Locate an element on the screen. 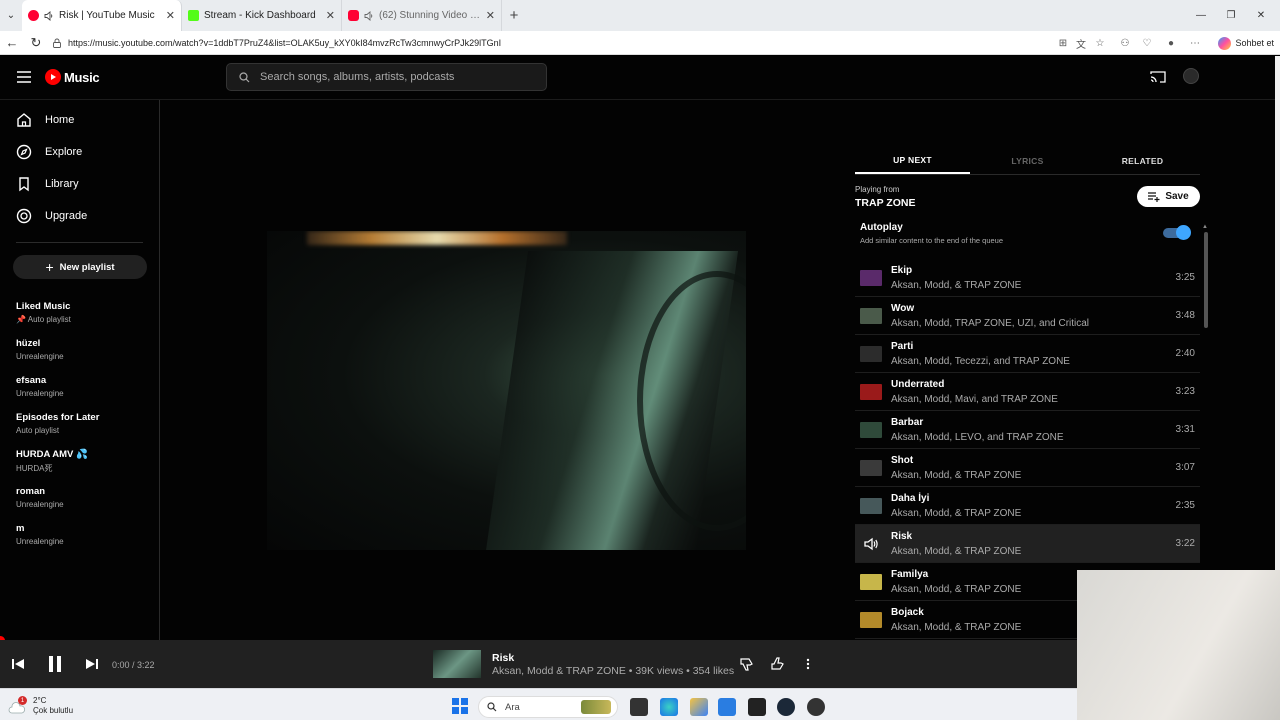 This screenshot has width=1280, height=720. queue-item-title: Parti is located at coordinates (902, 346).